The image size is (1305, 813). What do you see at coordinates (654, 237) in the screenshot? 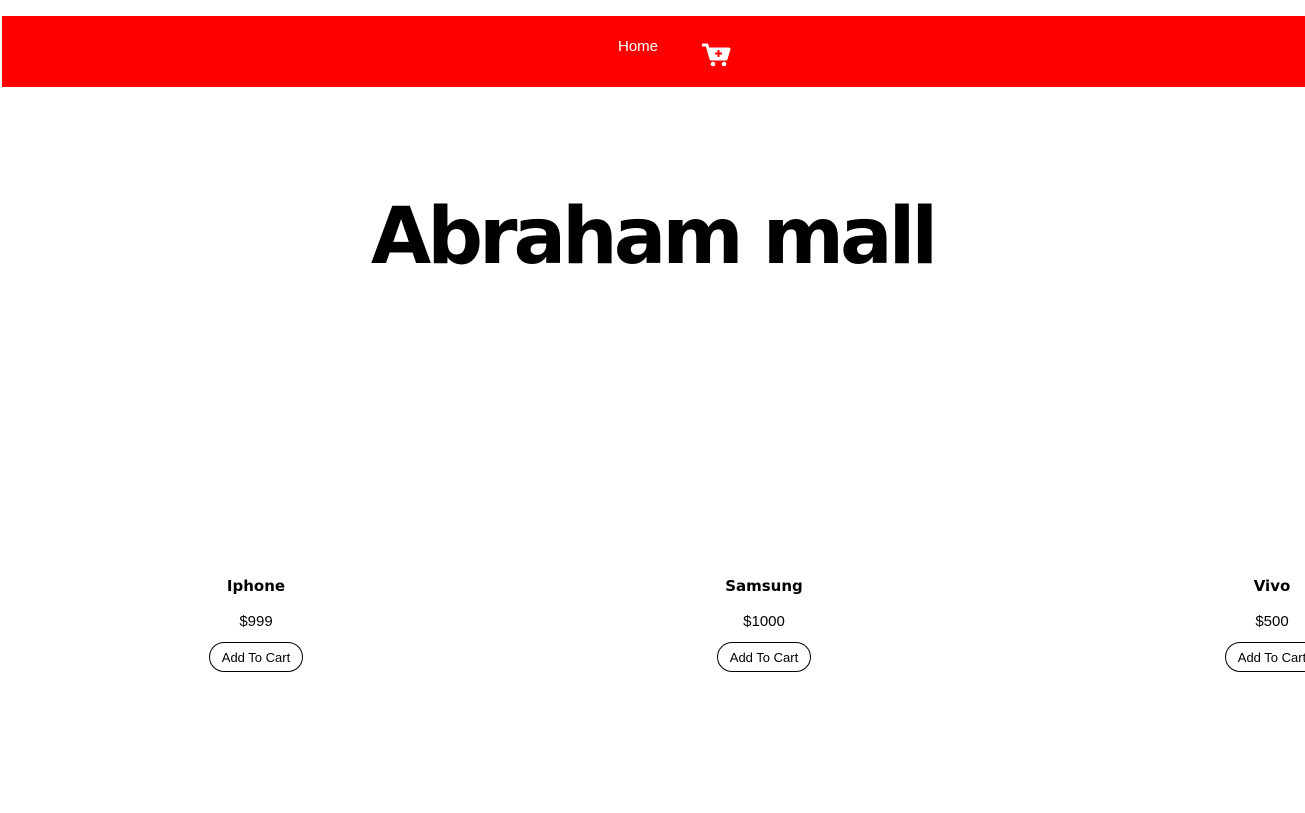
I see `page-title: Abraham mall` at bounding box center [654, 237].